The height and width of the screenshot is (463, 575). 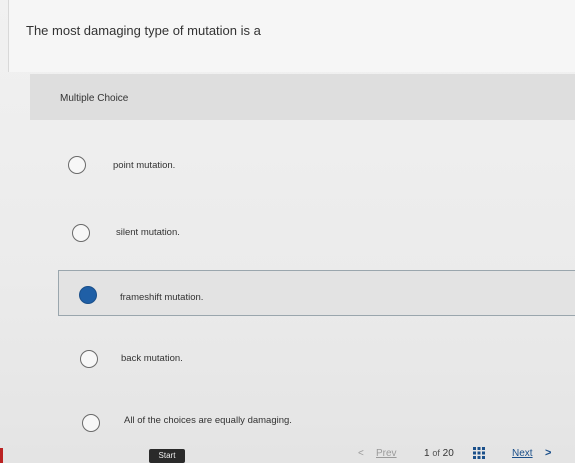 What do you see at coordinates (162, 297) in the screenshot?
I see `choice-label: frameshift mutation.` at bounding box center [162, 297].